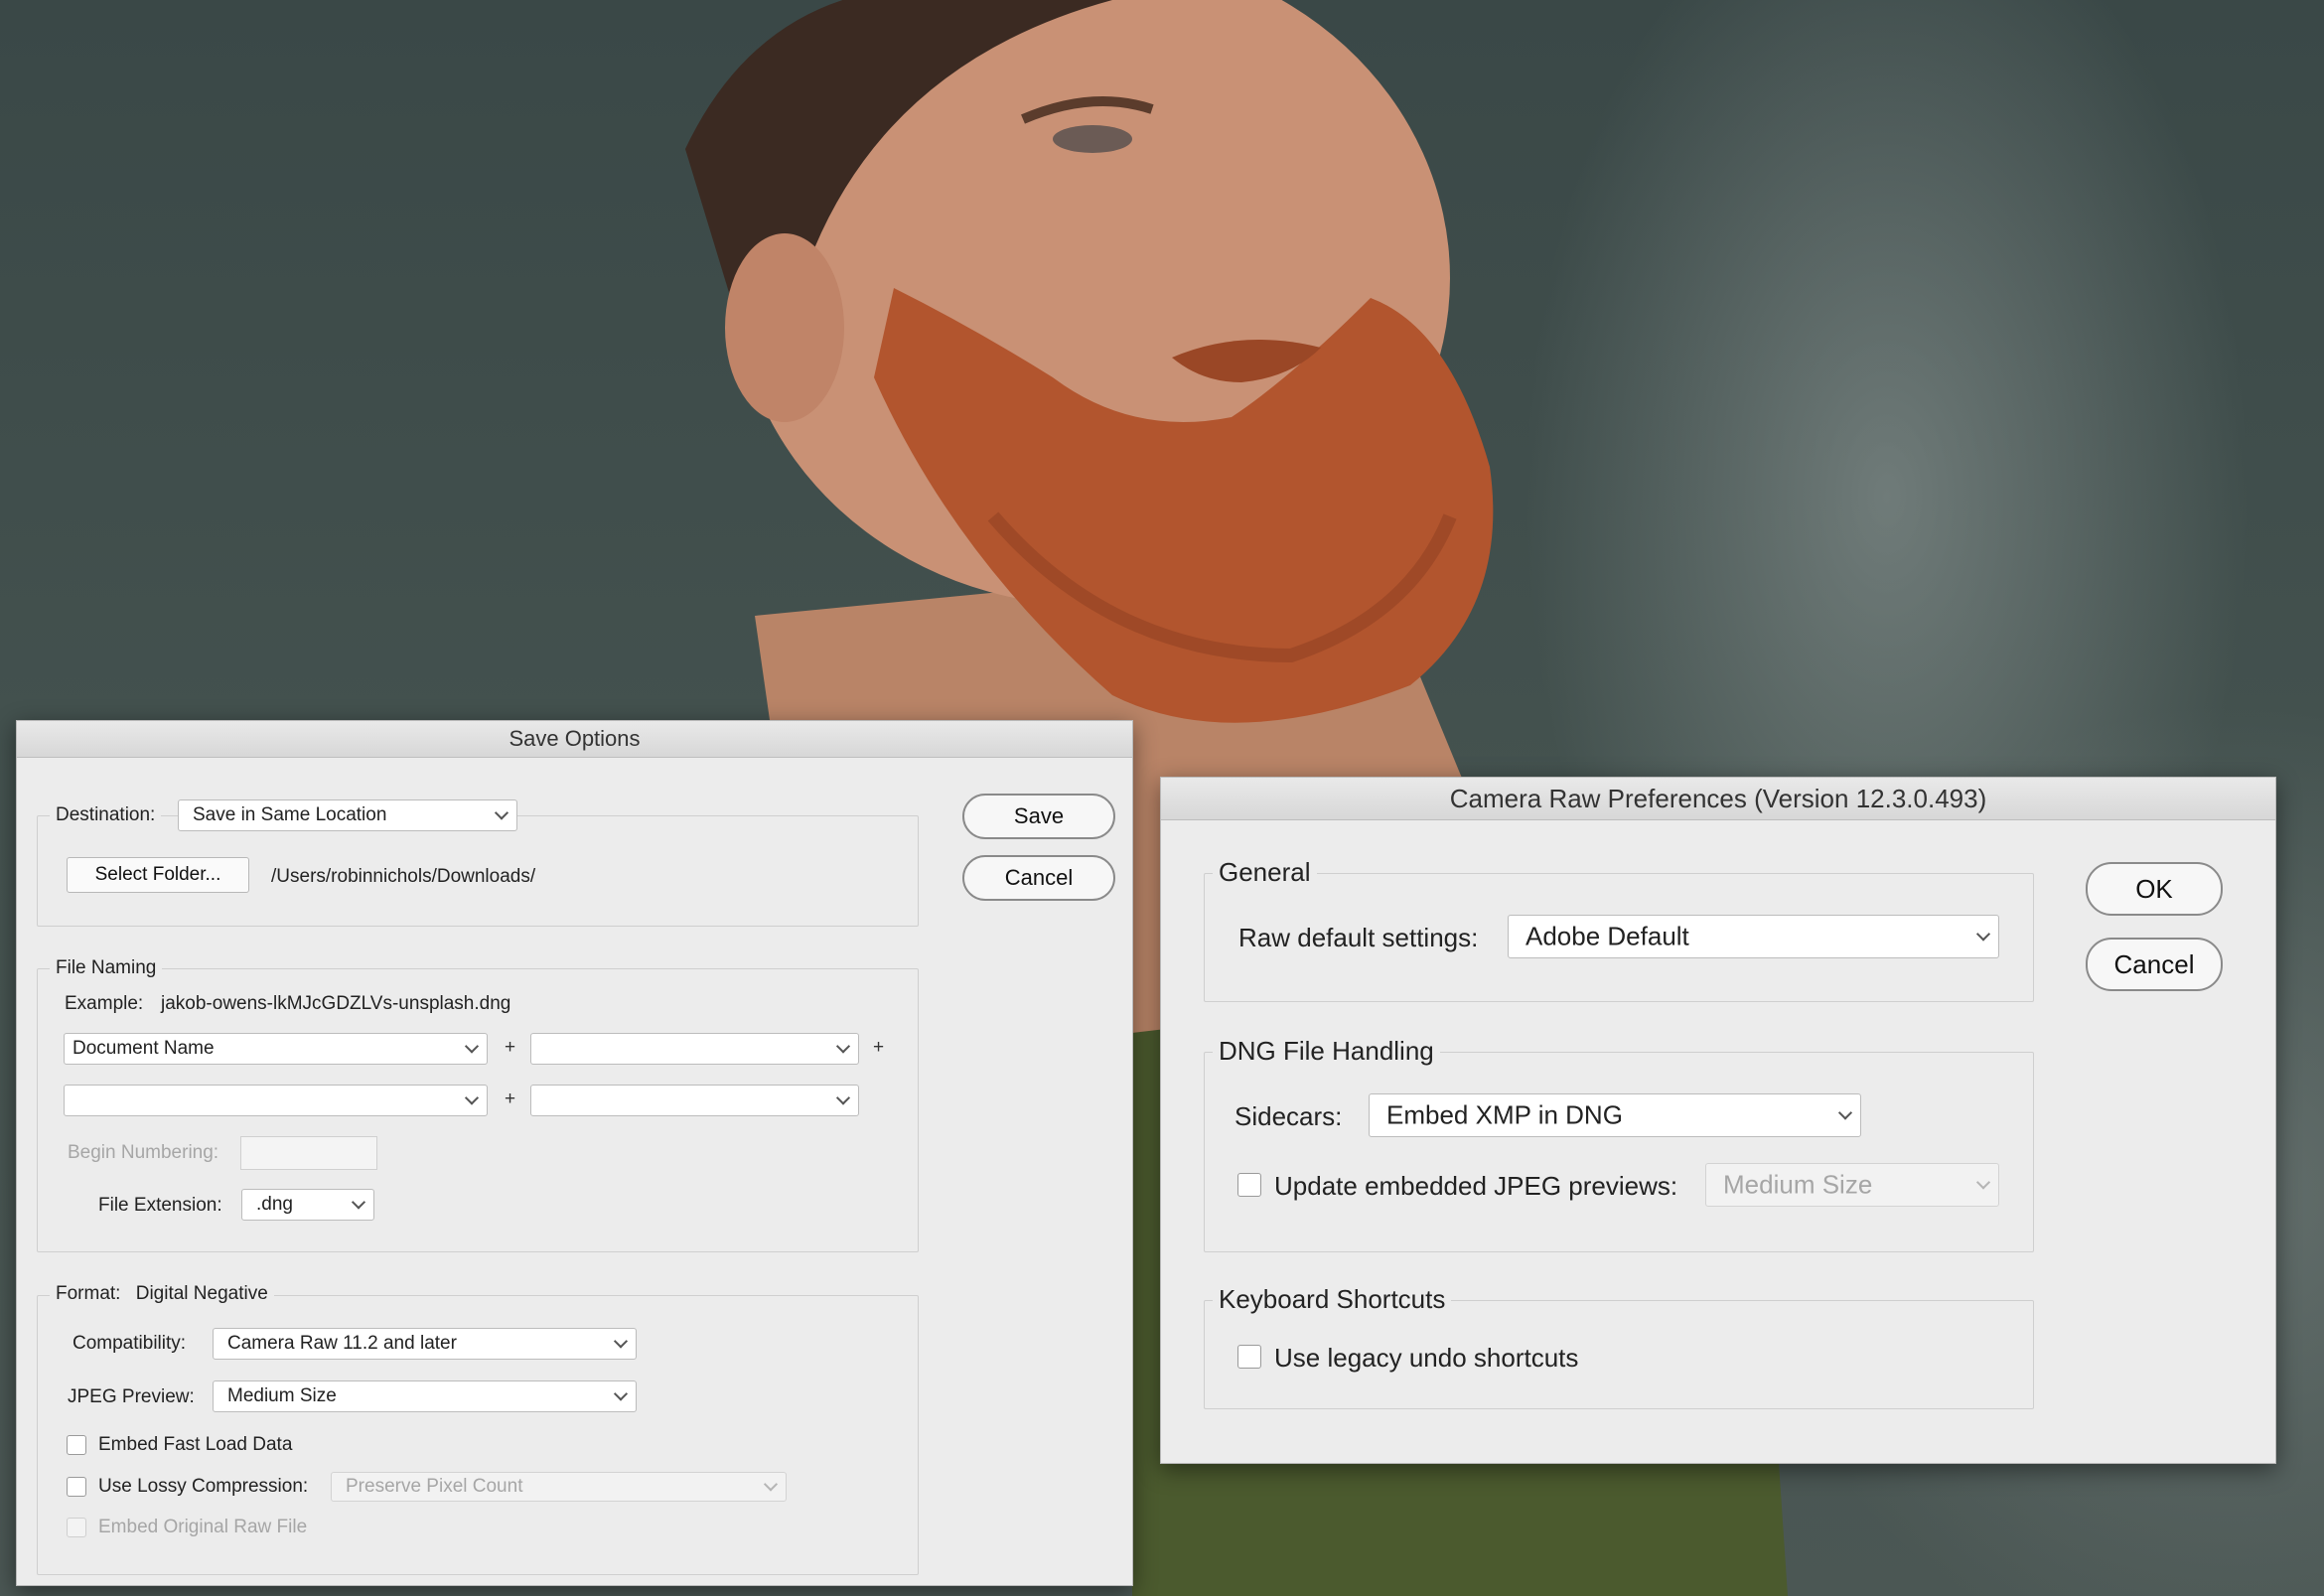 This screenshot has width=2324, height=1596. What do you see at coordinates (1358, 938) in the screenshot?
I see `raw-default-label: Raw default settings:` at bounding box center [1358, 938].